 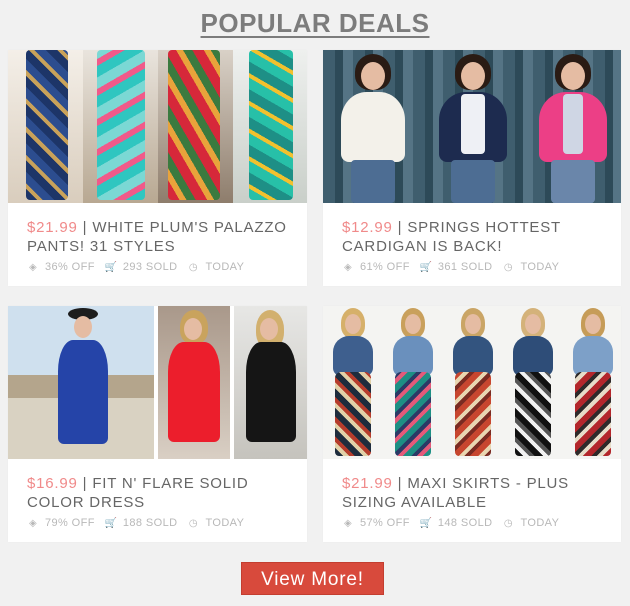 I want to click on deal-meta: ◈ 36% OFF 🛒 293 SOLD ◷ TODAY, so click(x=162, y=267).